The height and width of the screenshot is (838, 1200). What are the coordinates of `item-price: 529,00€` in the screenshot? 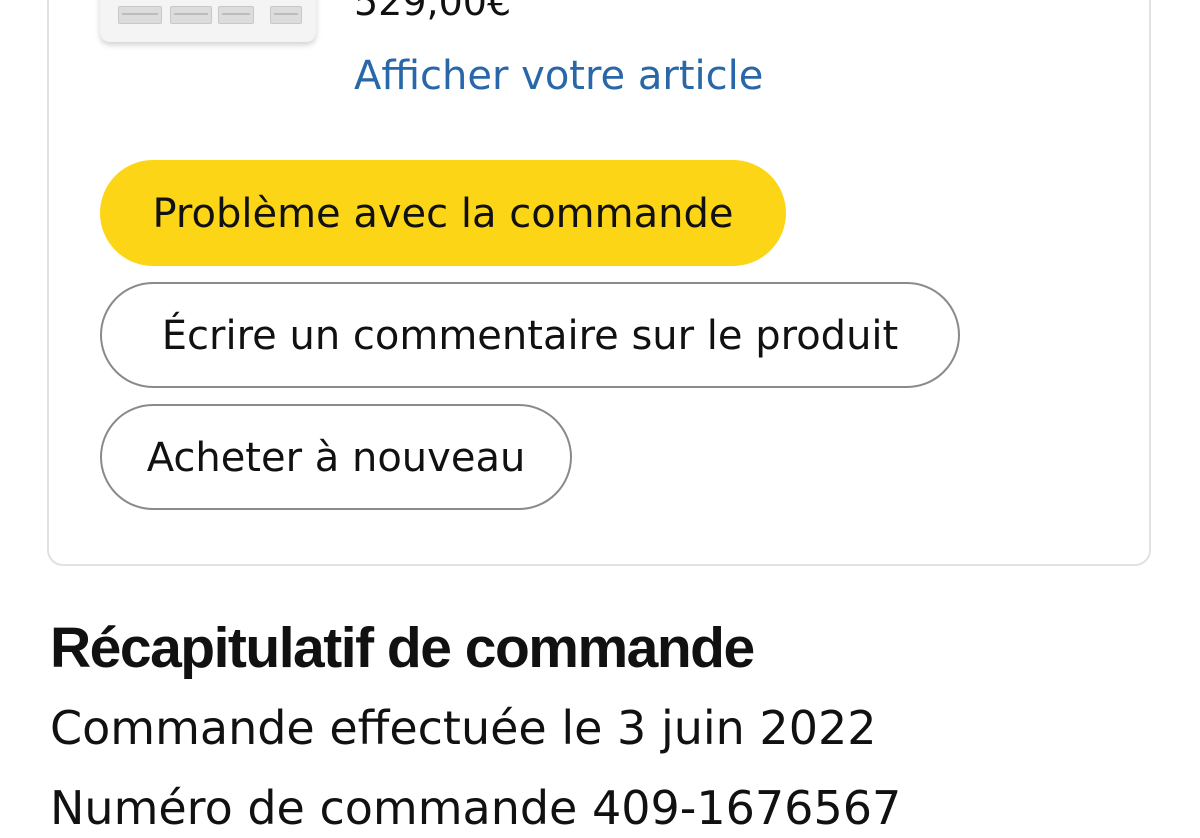 It's located at (433, 12).